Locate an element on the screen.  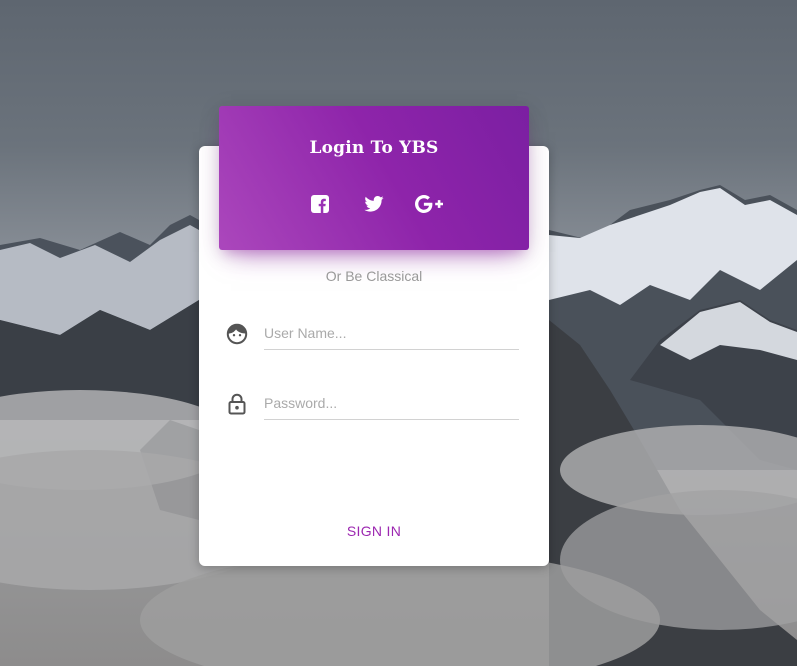
username-field-wrapper is located at coordinates (391, 334).